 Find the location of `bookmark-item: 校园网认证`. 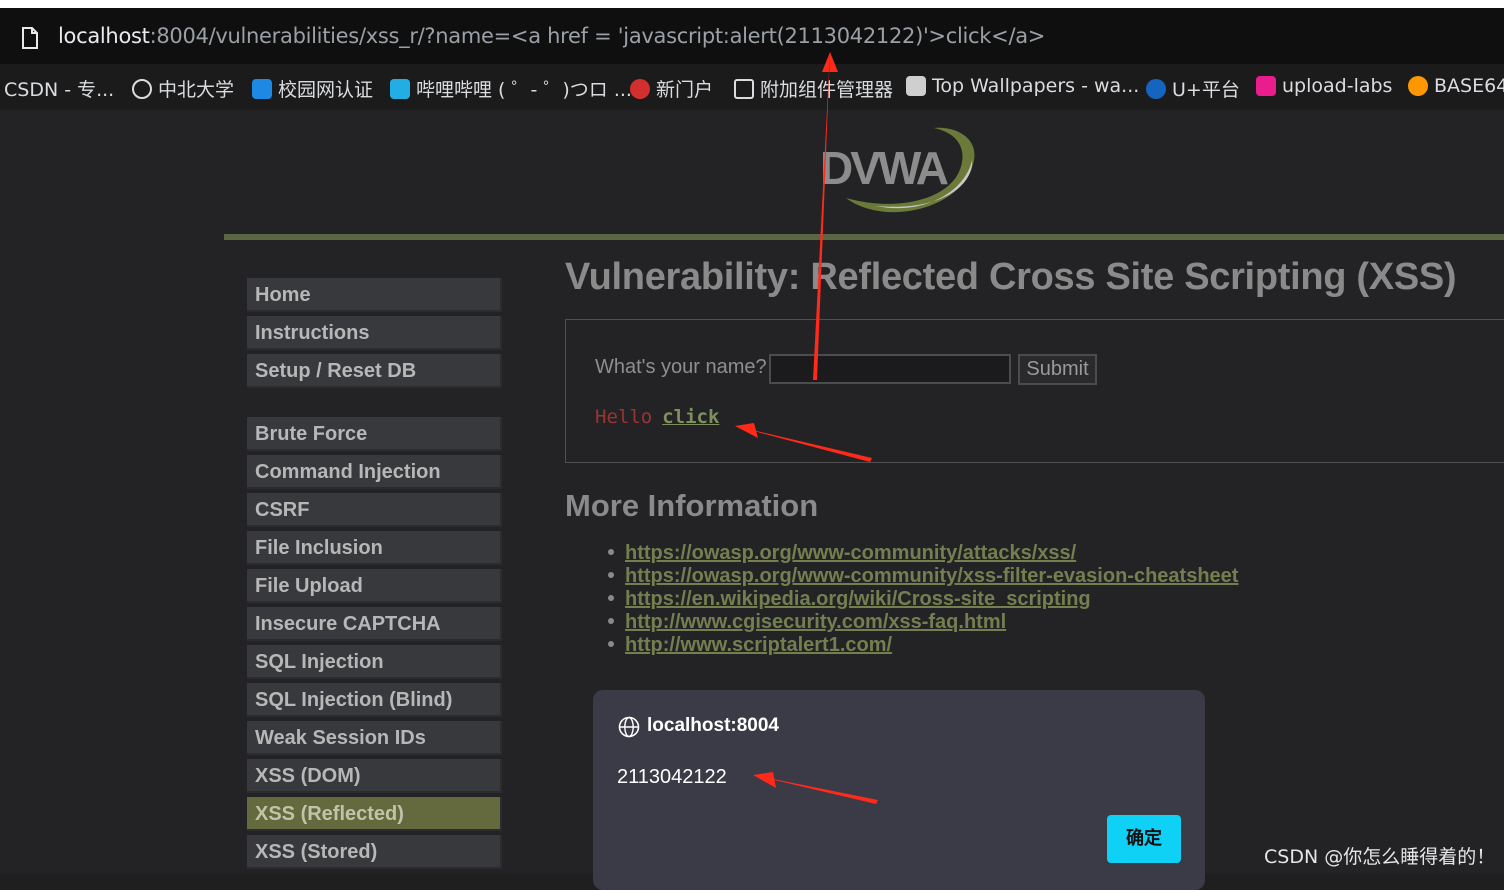

bookmark-item: 校园网认证 is located at coordinates (312, 88).